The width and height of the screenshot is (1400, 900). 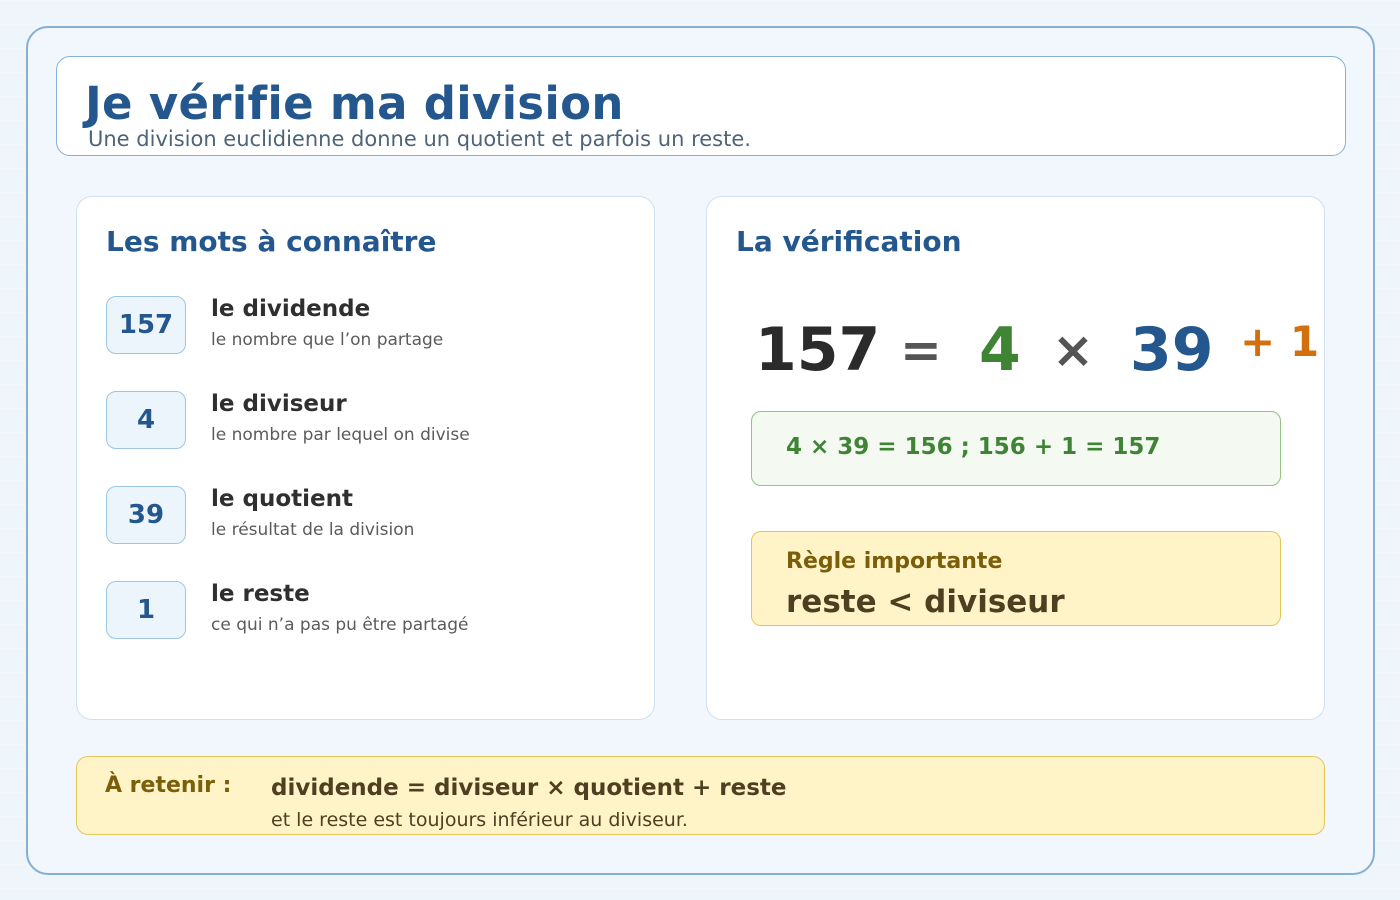 I want to click on term-description: ce qui n’a pas pu être partagé, so click(x=340, y=625).